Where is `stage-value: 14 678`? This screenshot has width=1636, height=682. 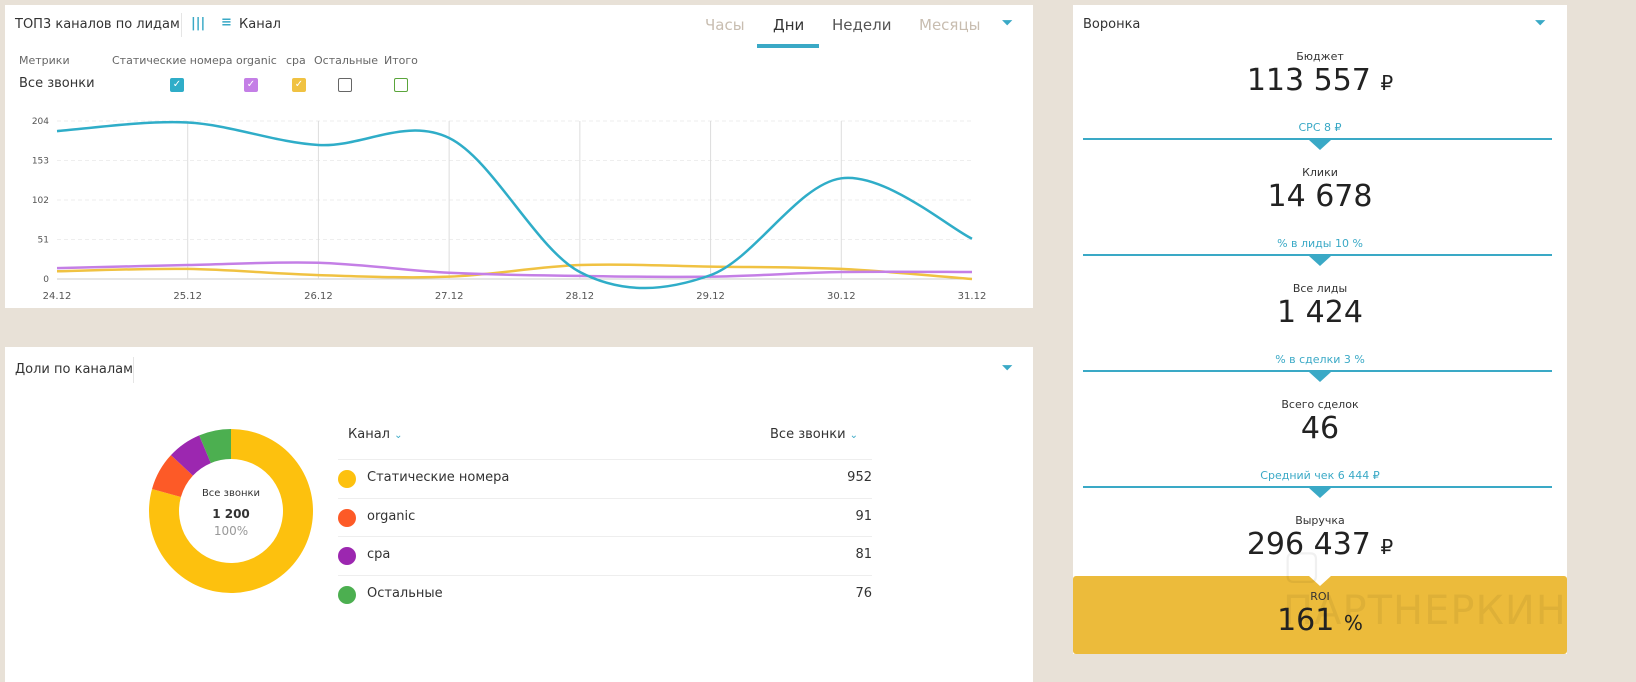 stage-value: 14 678 is located at coordinates (1320, 196).